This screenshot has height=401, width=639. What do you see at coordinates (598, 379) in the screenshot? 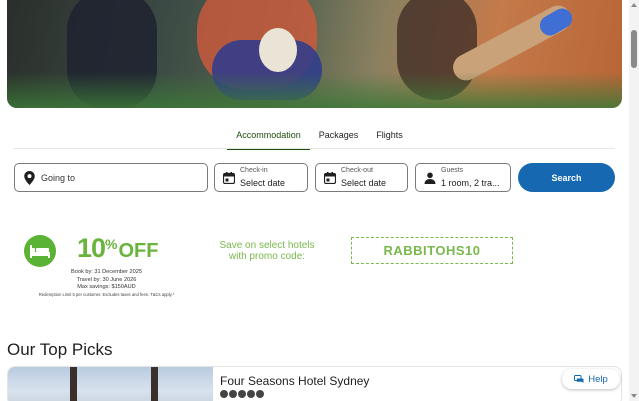
I see `help-label: Help` at bounding box center [598, 379].